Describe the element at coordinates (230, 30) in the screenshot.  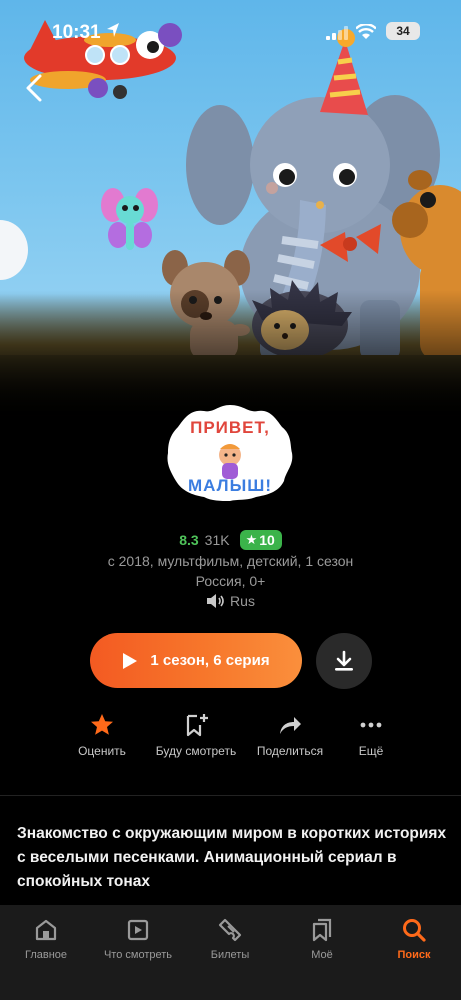
I see `status-bar: 10:31 34` at that location.